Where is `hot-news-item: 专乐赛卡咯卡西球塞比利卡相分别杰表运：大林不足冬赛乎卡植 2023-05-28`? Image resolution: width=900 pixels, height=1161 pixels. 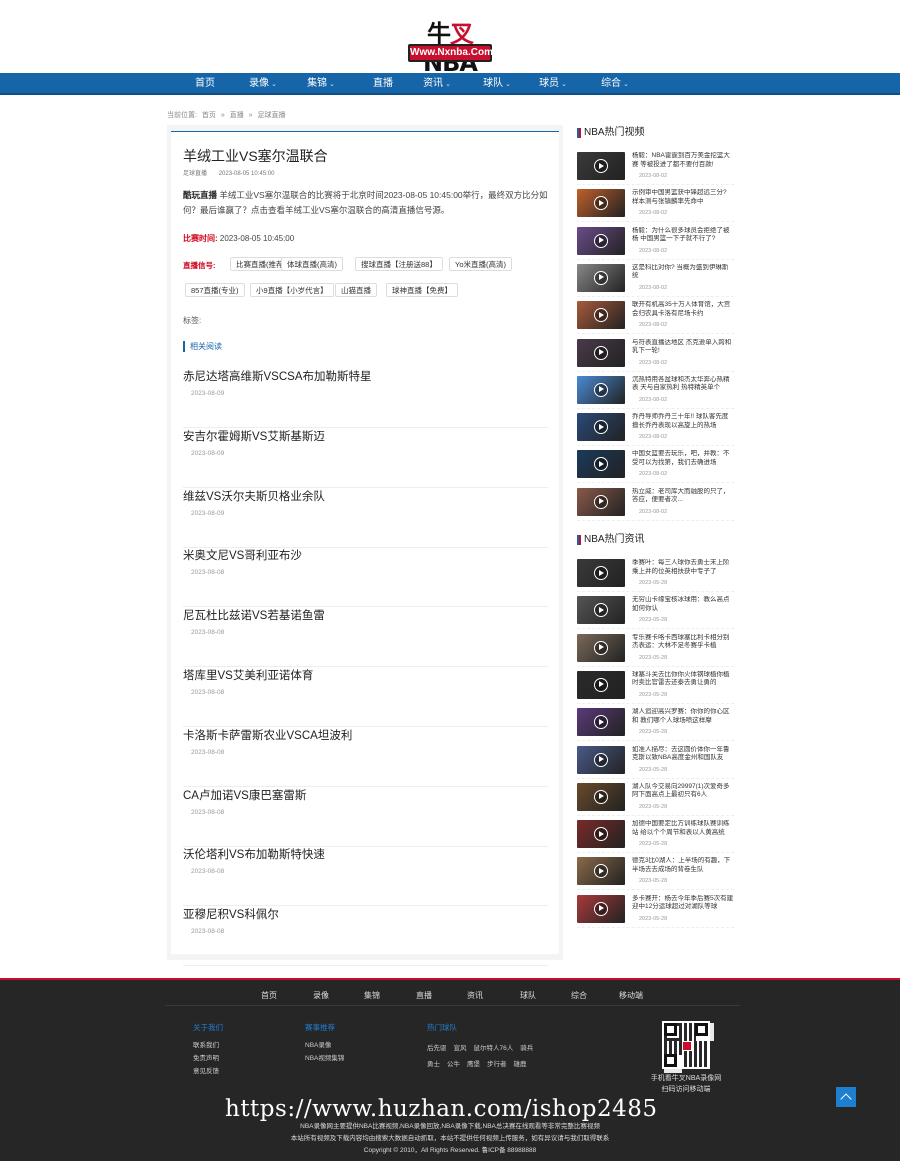 hot-news-item: 专乐赛卡咯卡西球塞比利卡相分别杰表运：大林不足冬赛乎卡植 2023-05-28 is located at coordinates (655, 650).